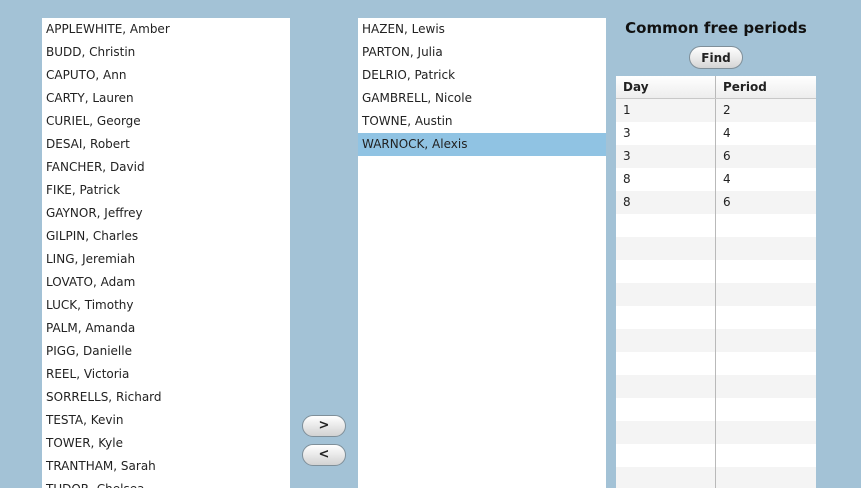 The width and height of the screenshot is (861, 488). I want to click on period-cell: 2, so click(727, 110).